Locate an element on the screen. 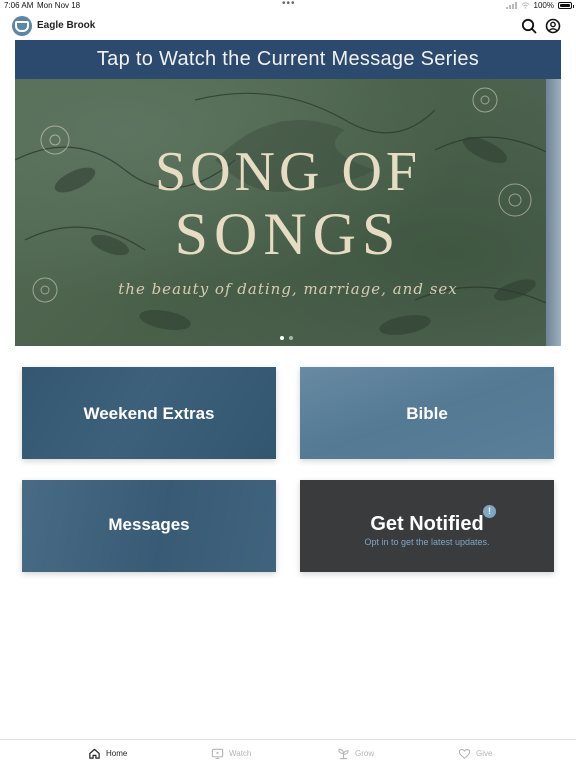 The height and width of the screenshot is (768, 576). tile-label: Weekend Extras is located at coordinates (149, 413).